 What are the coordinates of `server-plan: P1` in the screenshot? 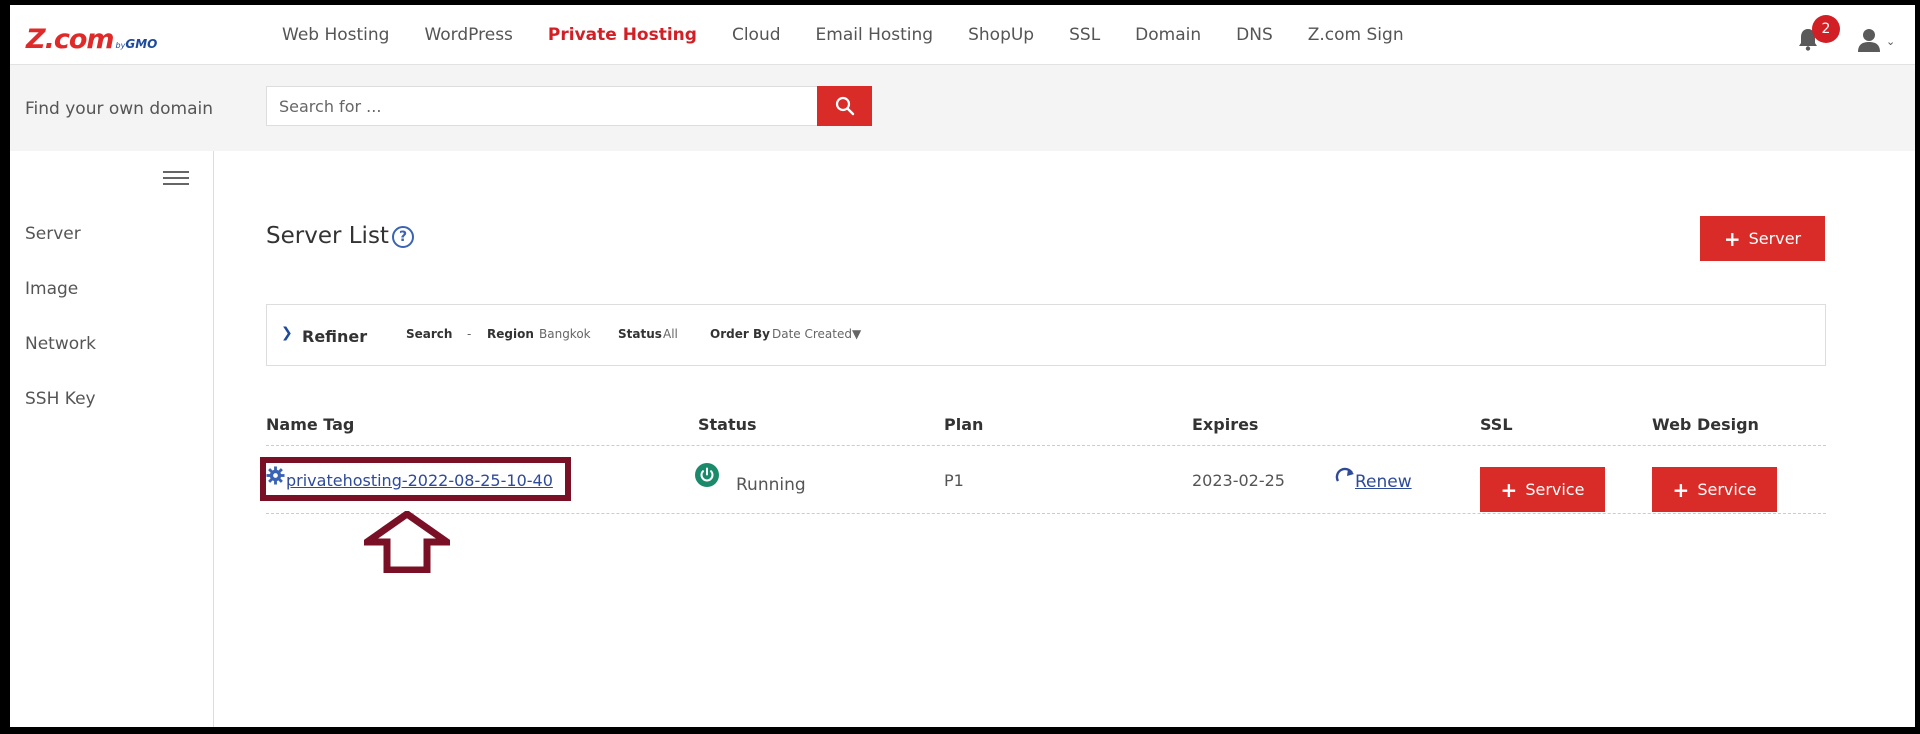 It's located at (954, 480).